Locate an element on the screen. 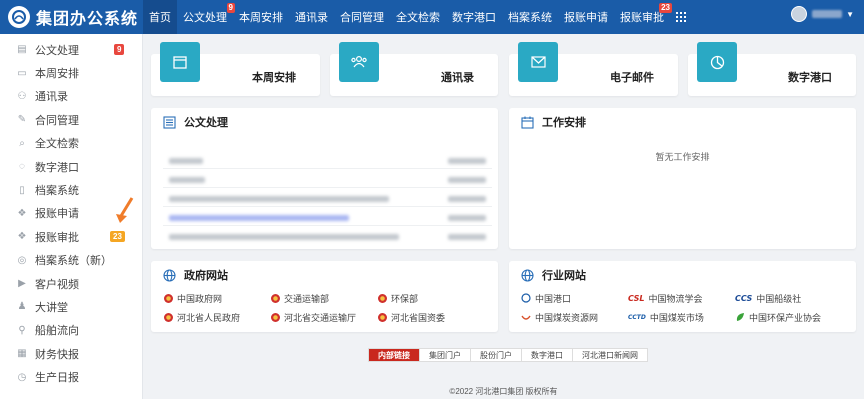 The width and height of the screenshot is (864, 399). documents-panel: 公文处理 is located at coordinates (324, 178).